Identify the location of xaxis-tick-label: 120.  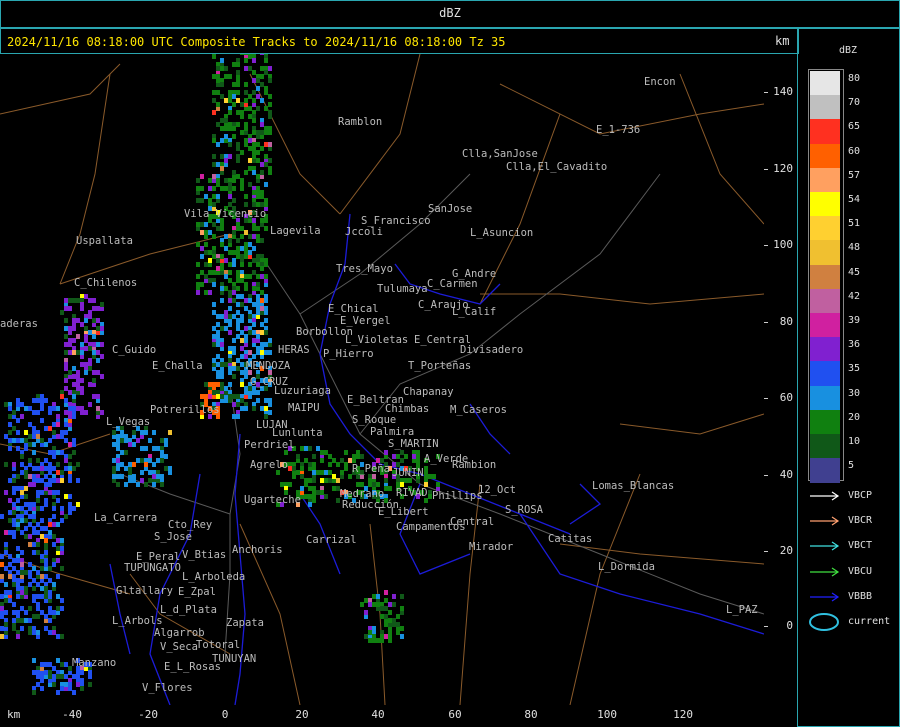
(683, 714).